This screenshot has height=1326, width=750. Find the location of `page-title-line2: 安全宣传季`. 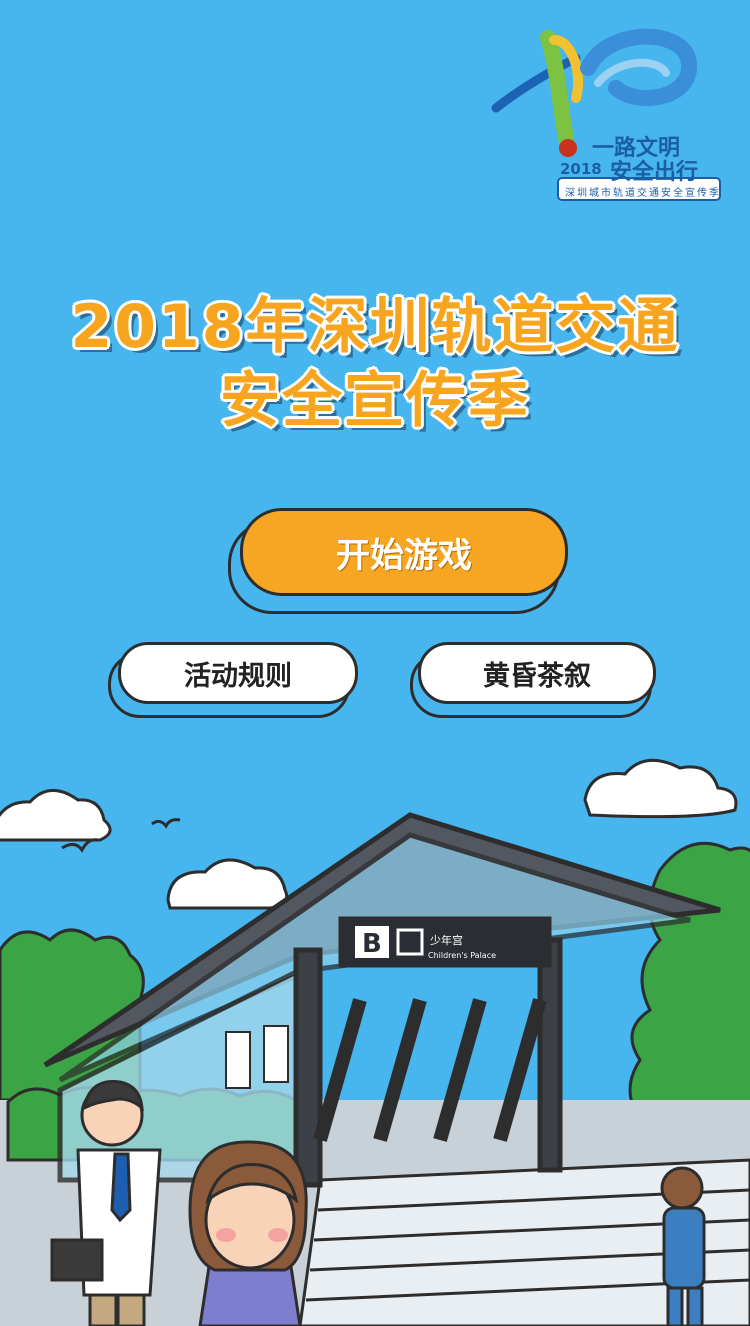

page-title-line2: 安全宣传季 is located at coordinates (375, 401).